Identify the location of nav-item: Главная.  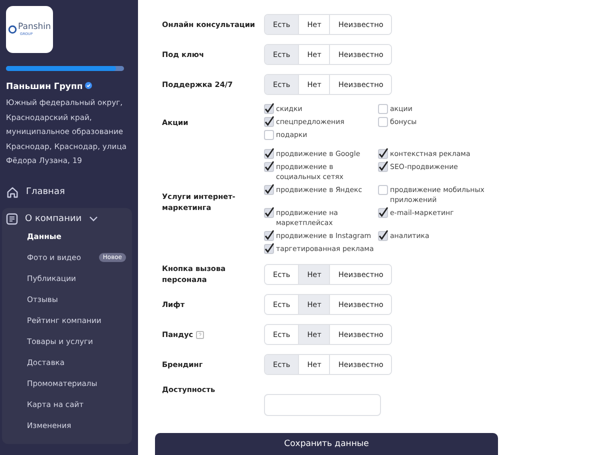
(72, 192).